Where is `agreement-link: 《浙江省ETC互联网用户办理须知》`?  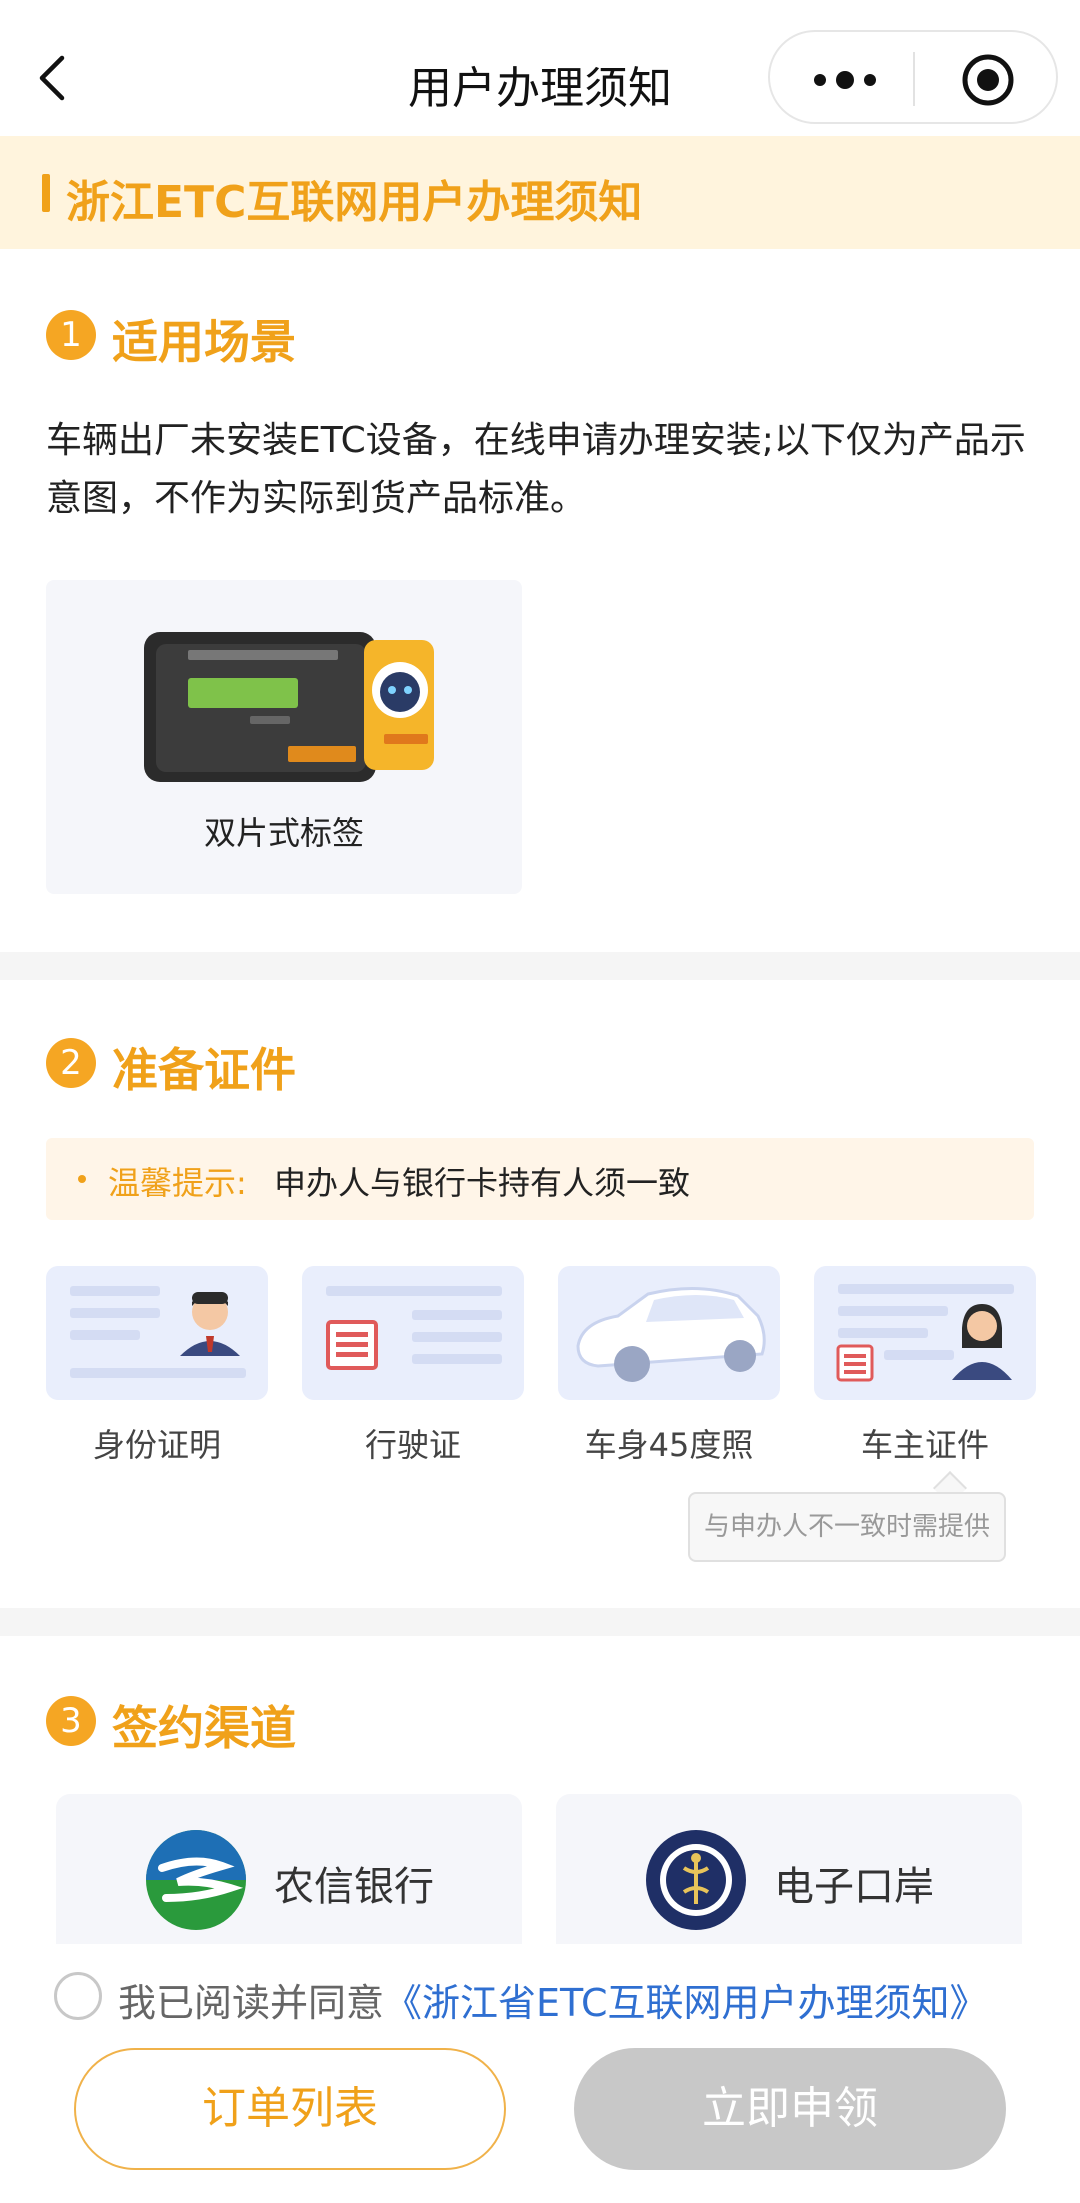
agreement-link: 《浙江省ETC互联网用户办理须知》 is located at coordinates (686, 2003).